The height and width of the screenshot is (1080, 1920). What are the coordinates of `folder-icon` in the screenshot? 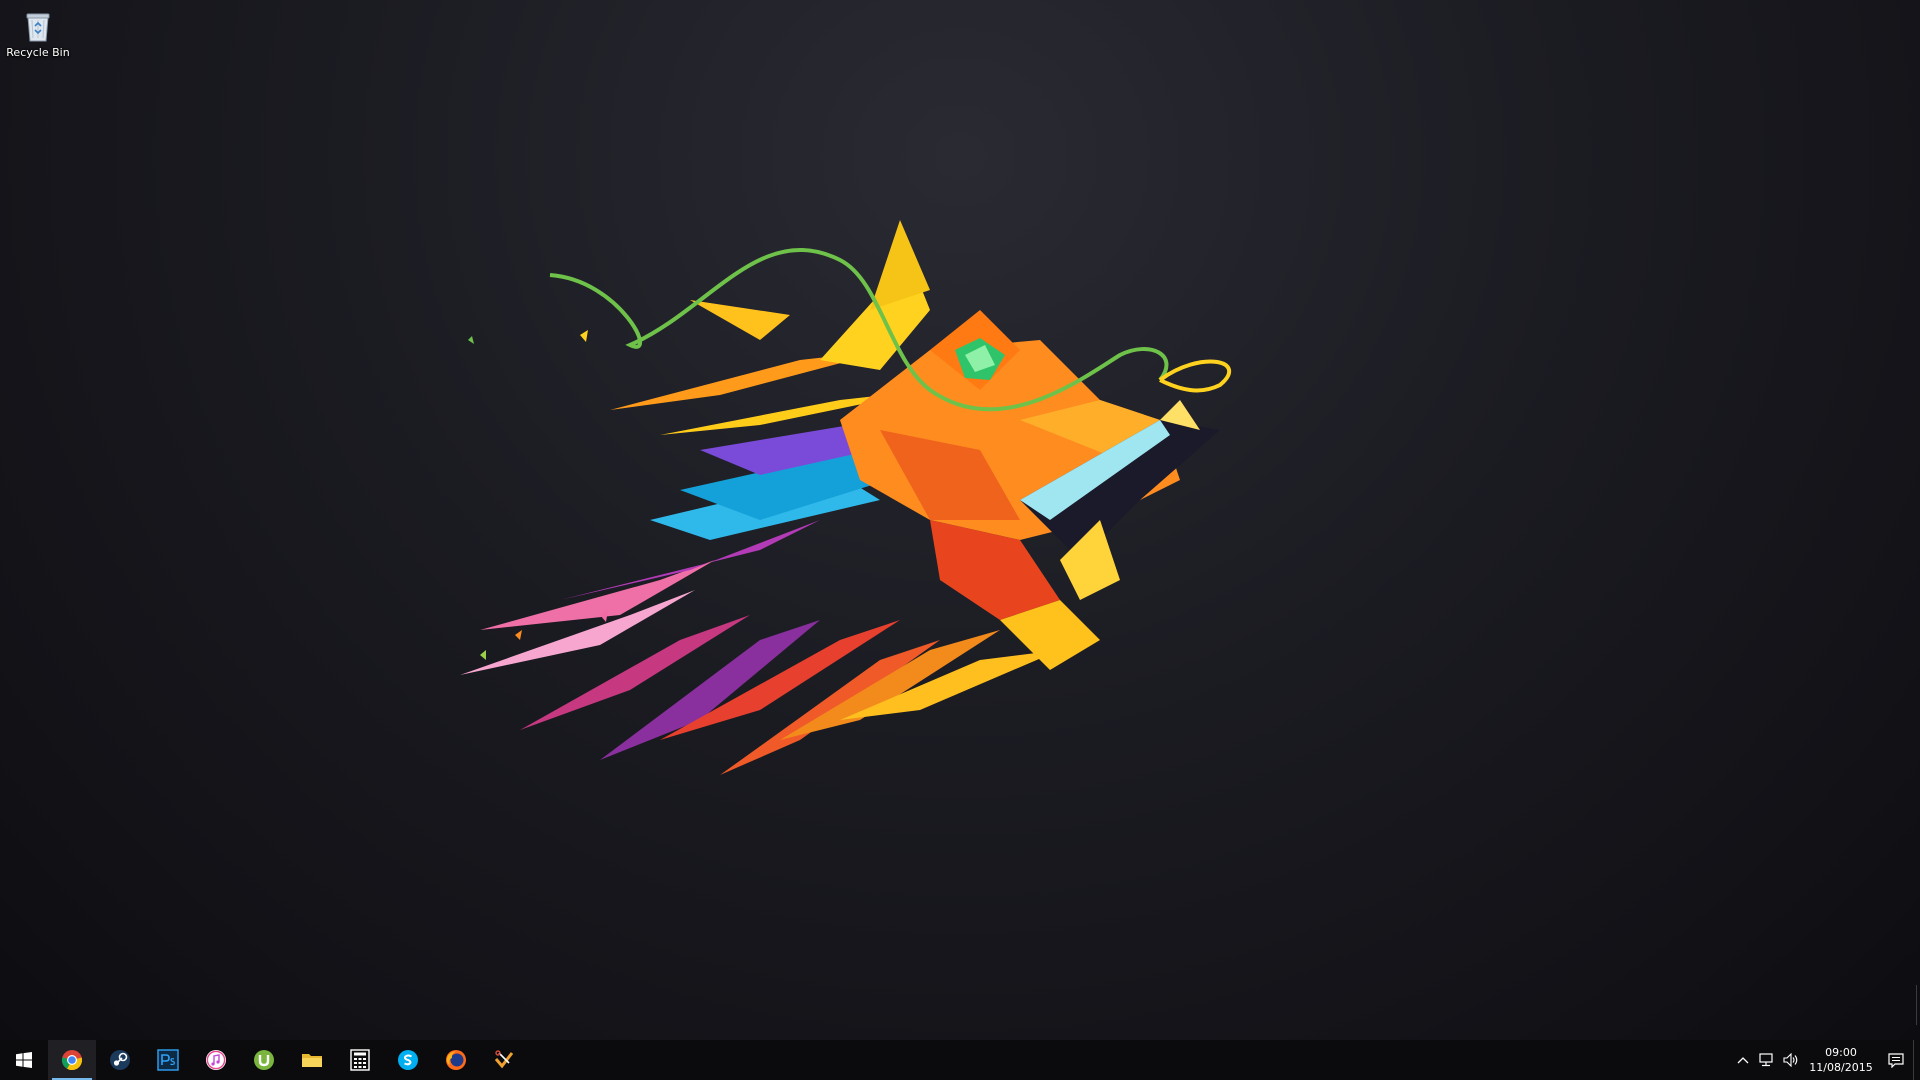 It's located at (312, 1060).